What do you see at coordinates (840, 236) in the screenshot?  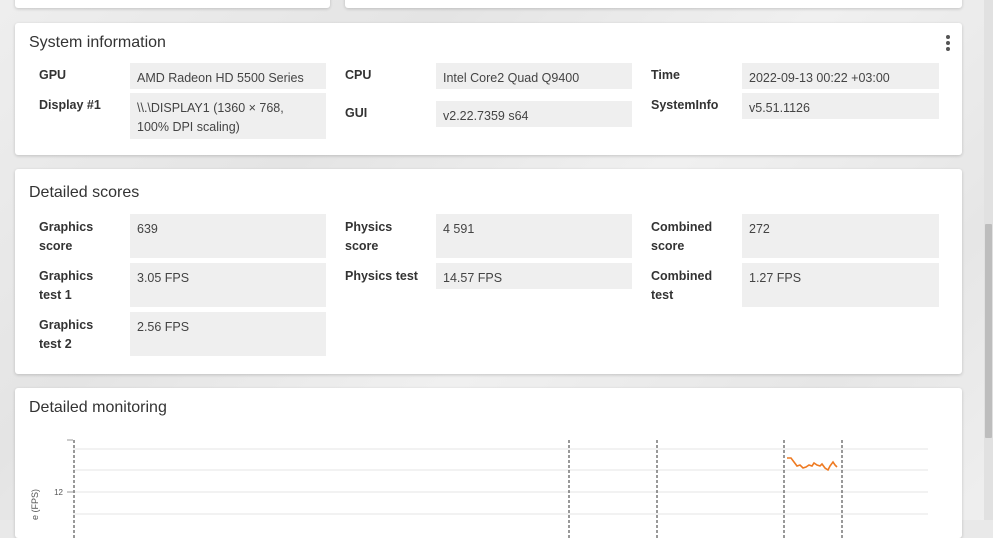 I see `combined-score-value: 272` at bounding box center [840, 236].